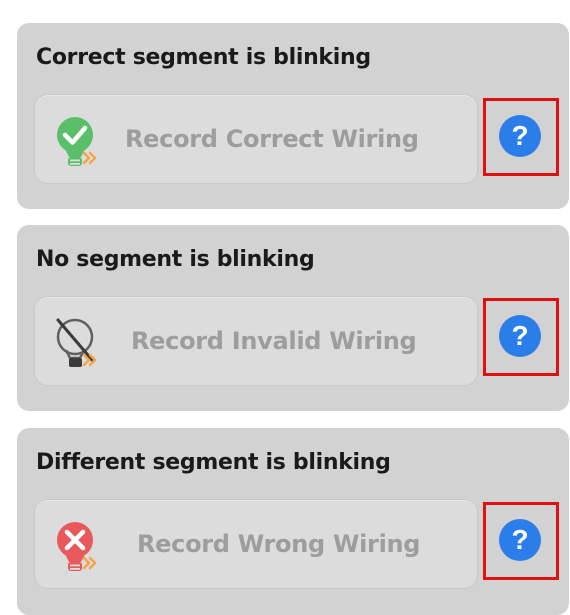  Describe the element at coordinates (76, 342) in the screenshot. I see `lightbulb-off-icon` at that location.